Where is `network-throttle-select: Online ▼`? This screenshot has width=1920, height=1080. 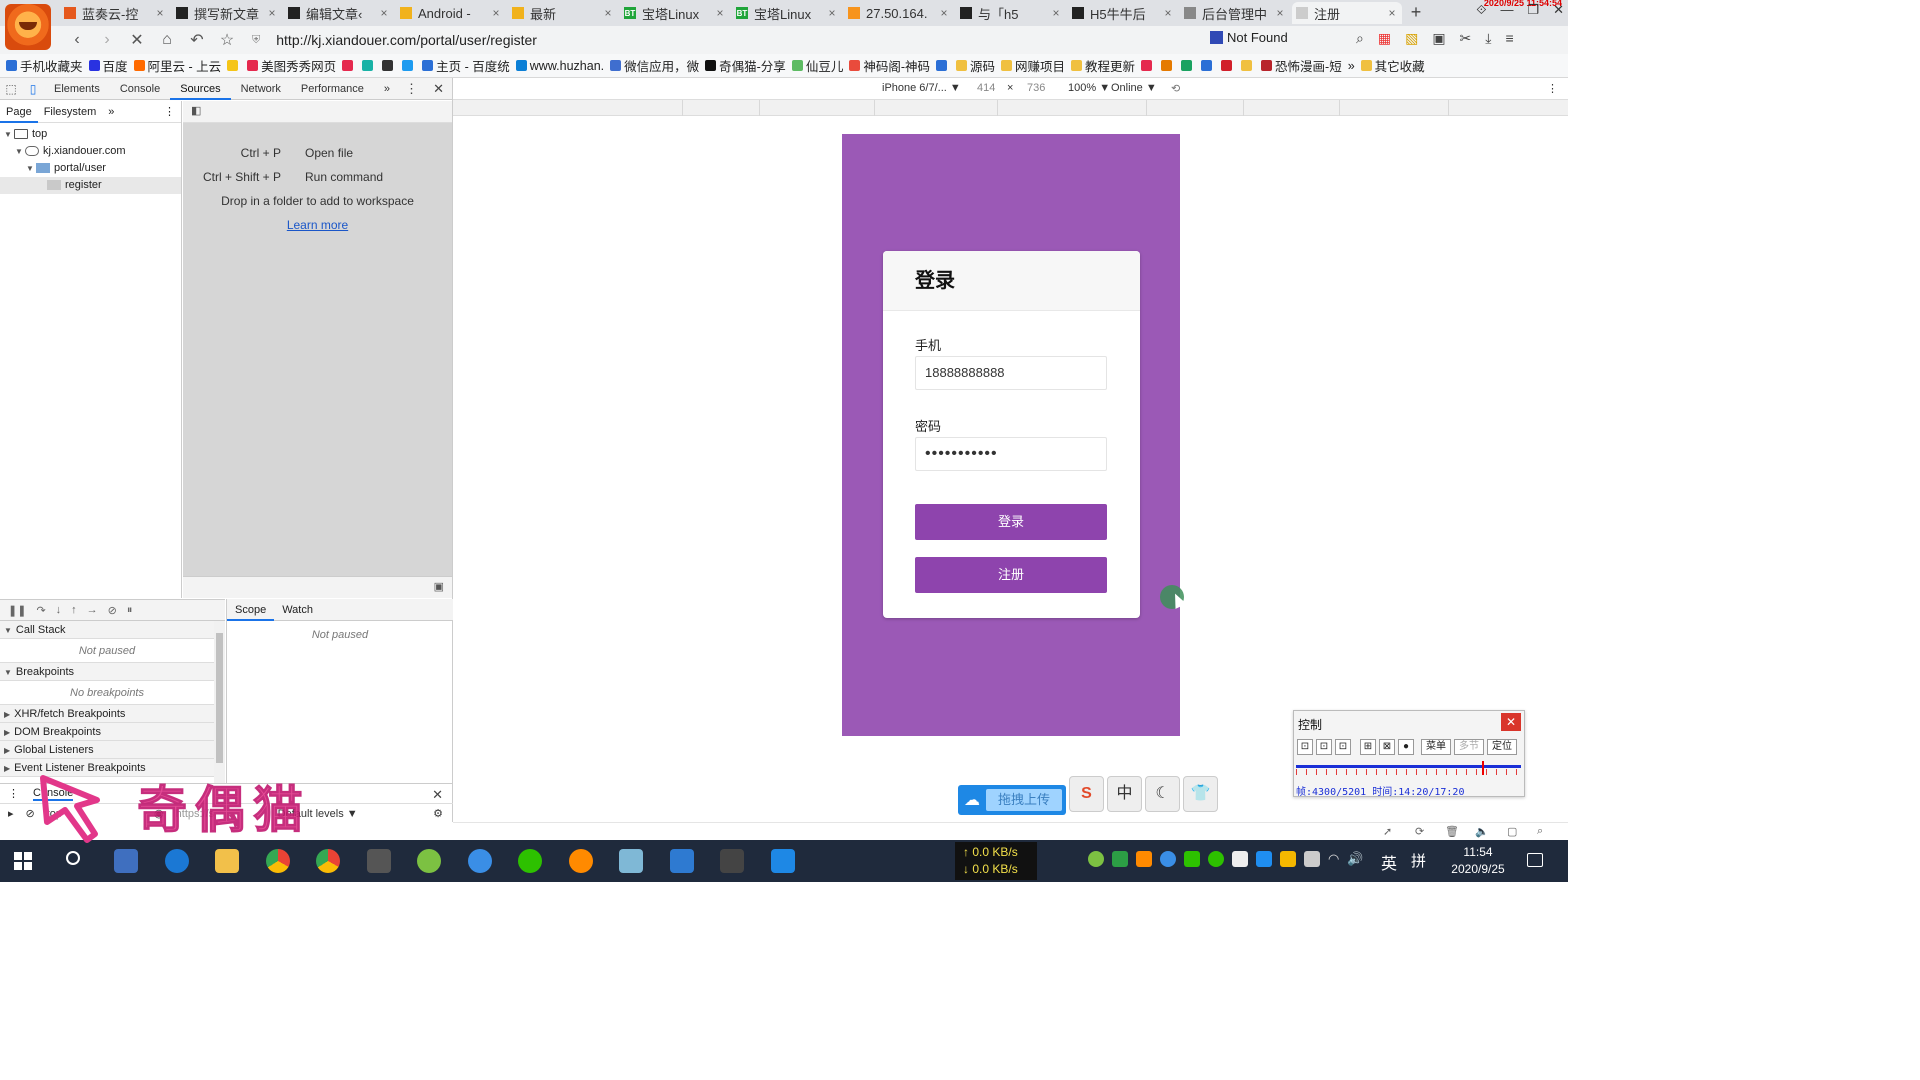
network-throttle-select: Online ▼ is located at coordinates (1134, 88).